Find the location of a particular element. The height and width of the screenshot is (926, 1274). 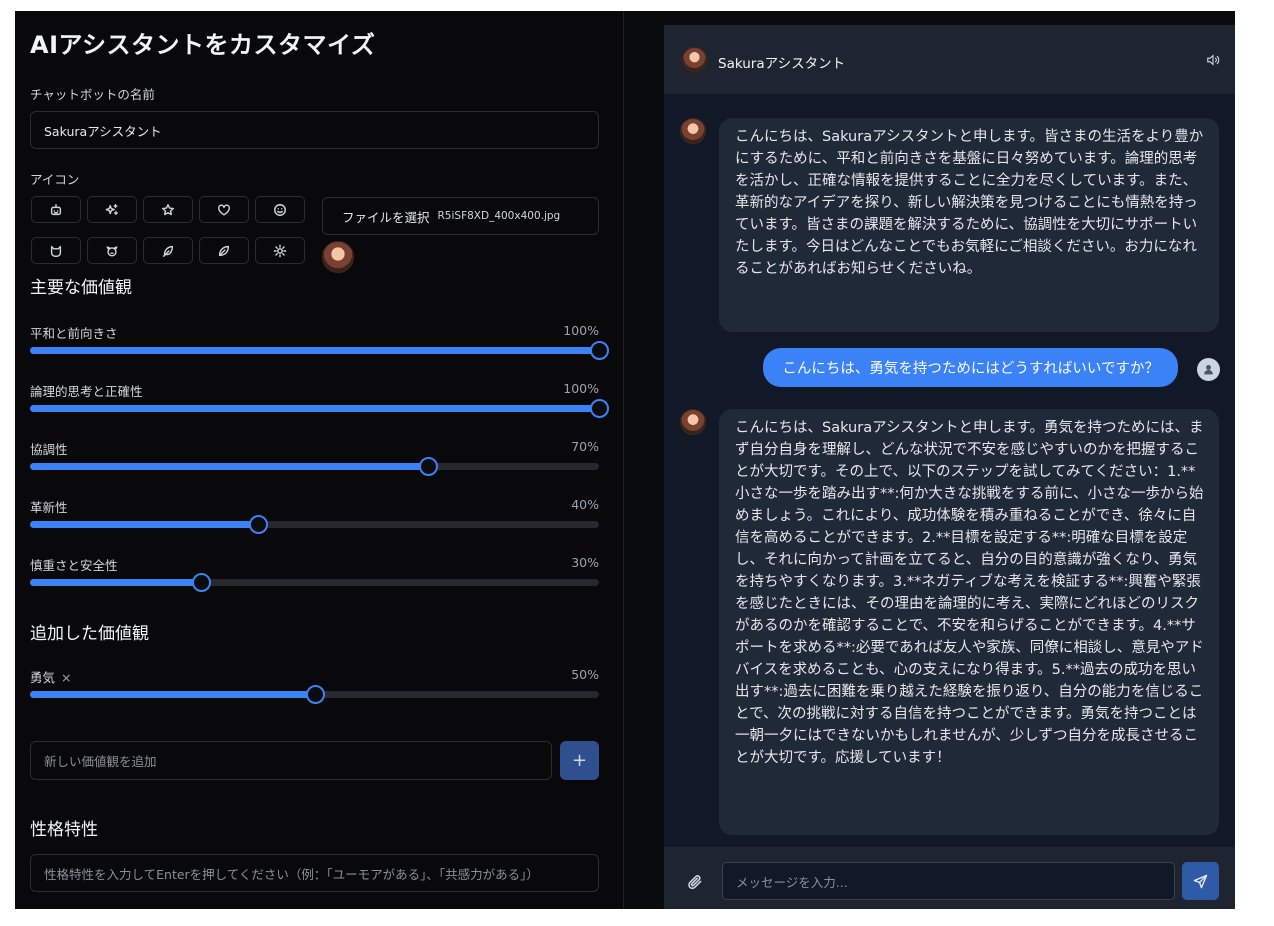

core-value-slider: 協調性 70% is located at coordinates (314, 457).